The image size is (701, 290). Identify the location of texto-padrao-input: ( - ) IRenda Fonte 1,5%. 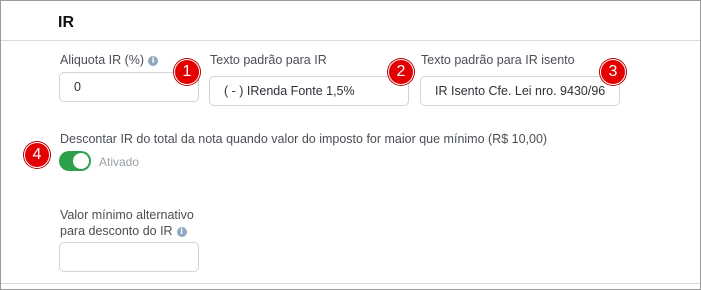
(309, 91).